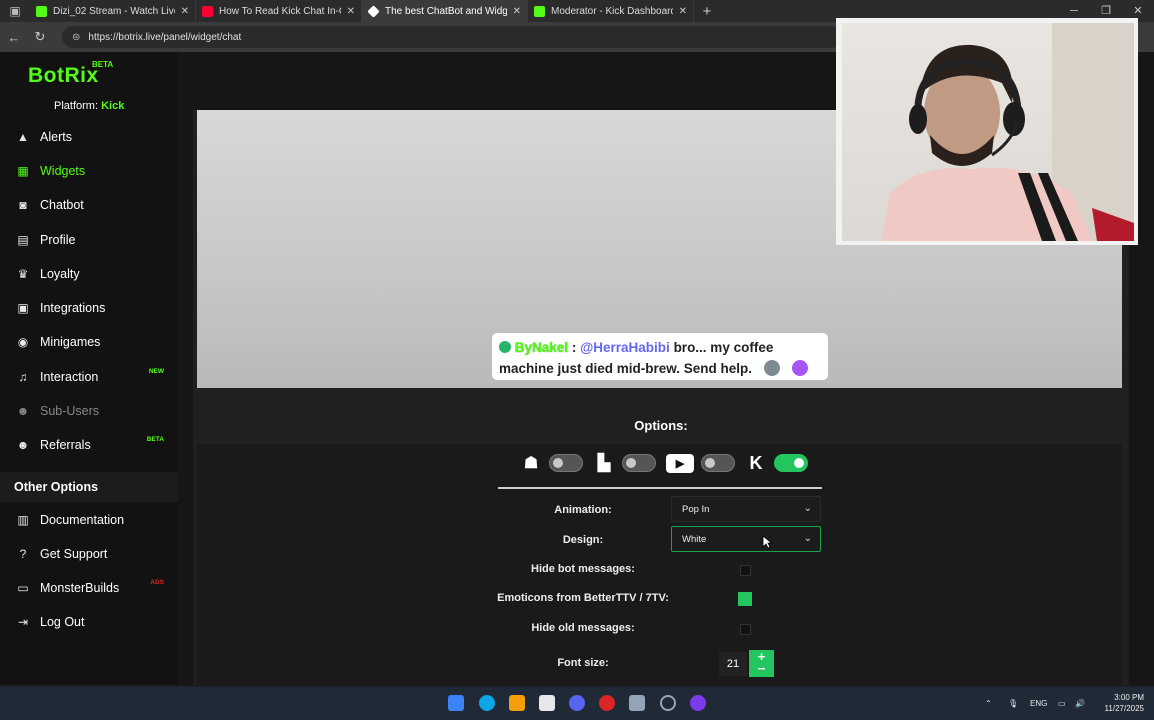 Image resolution: width=1154 pixels, height=720 pixels. I want to click on webcam-feed, so click(988, 132).